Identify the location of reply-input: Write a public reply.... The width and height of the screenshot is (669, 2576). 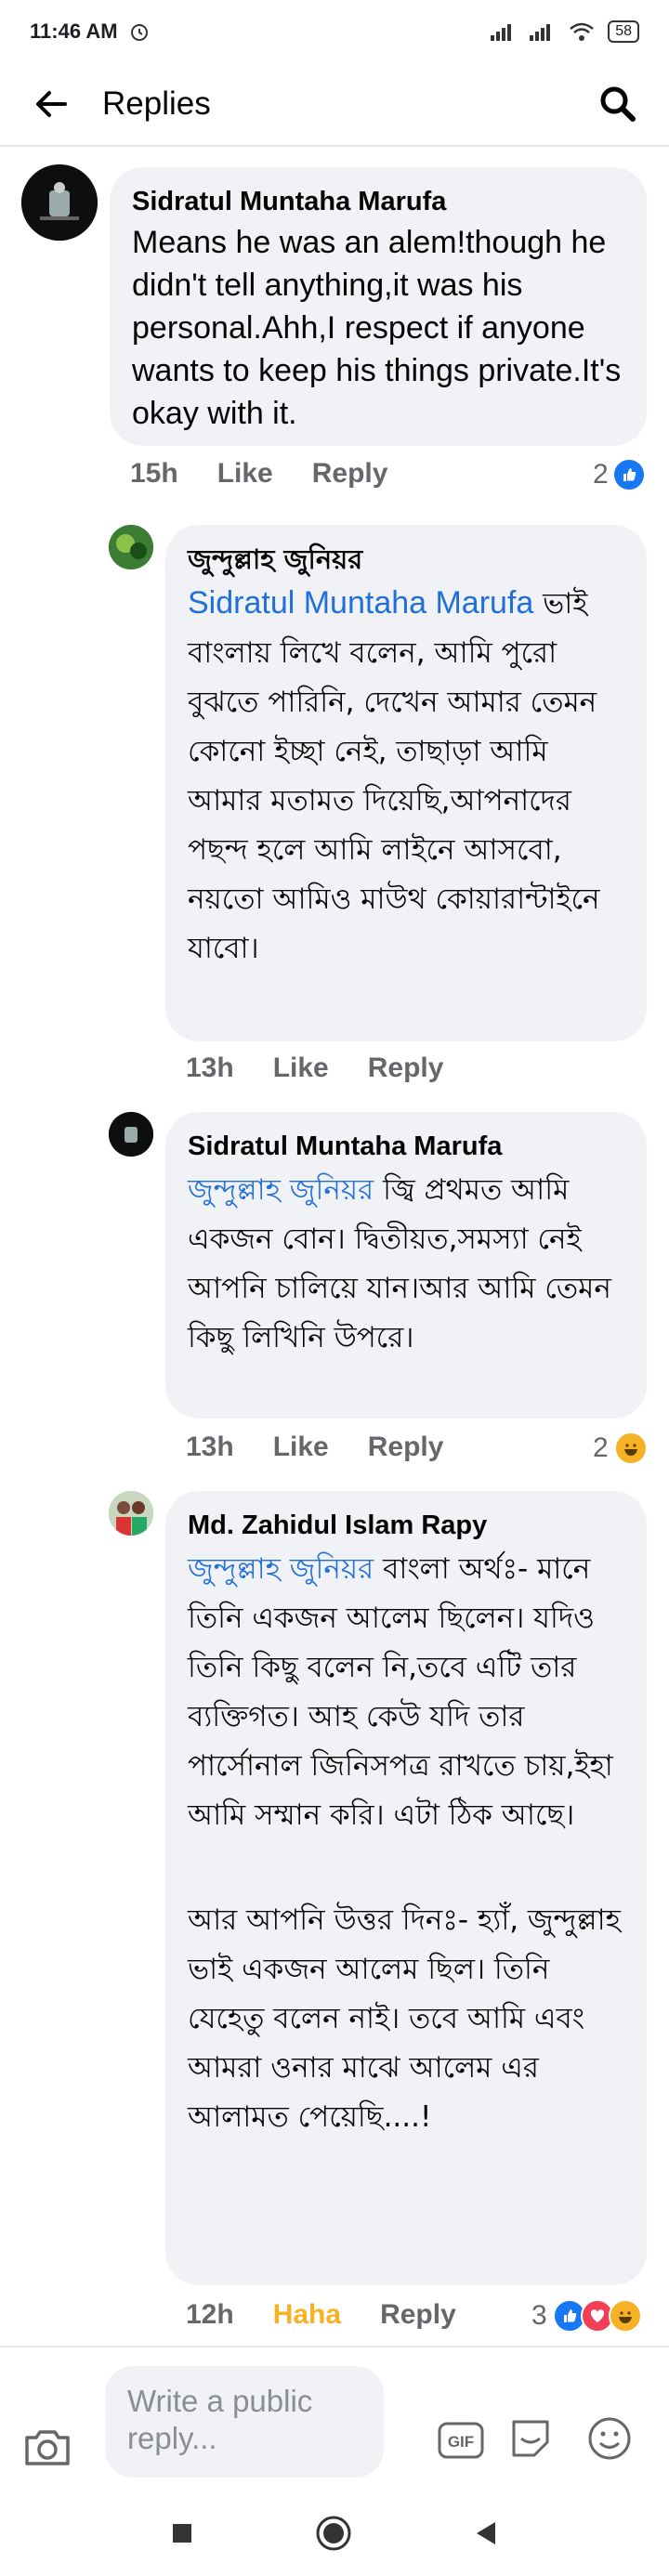
(245, 2422).